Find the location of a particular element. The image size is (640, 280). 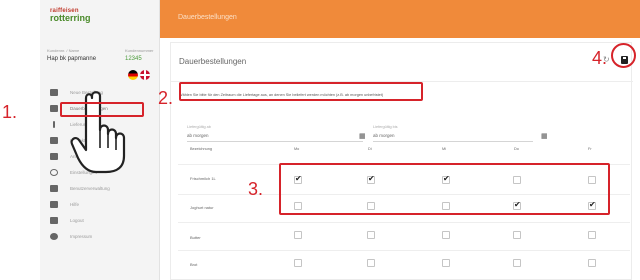

date-from-caption: Liefergültig ab is located at coordinates (199, 127).